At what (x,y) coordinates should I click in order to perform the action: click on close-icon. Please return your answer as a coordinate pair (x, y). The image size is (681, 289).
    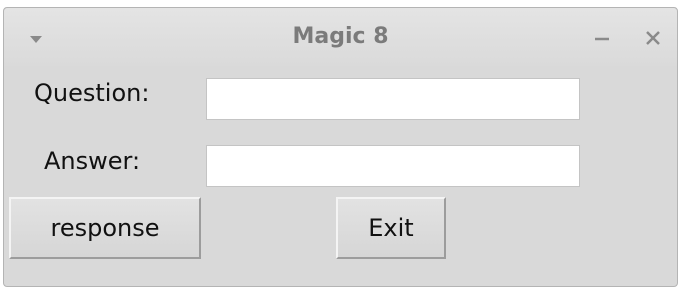
    Looking at the image, I should click on (653, 38).